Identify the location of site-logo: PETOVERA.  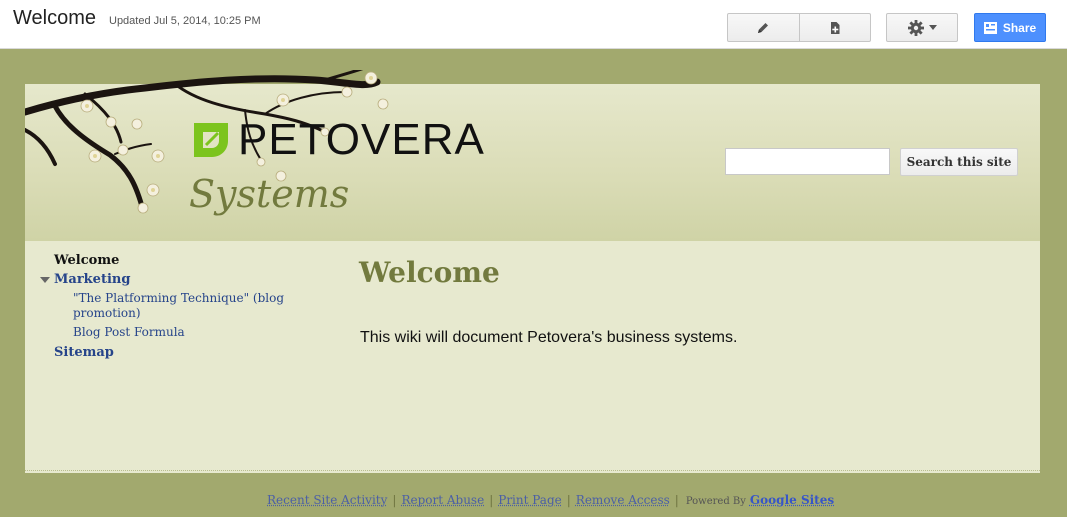
(337, 140).